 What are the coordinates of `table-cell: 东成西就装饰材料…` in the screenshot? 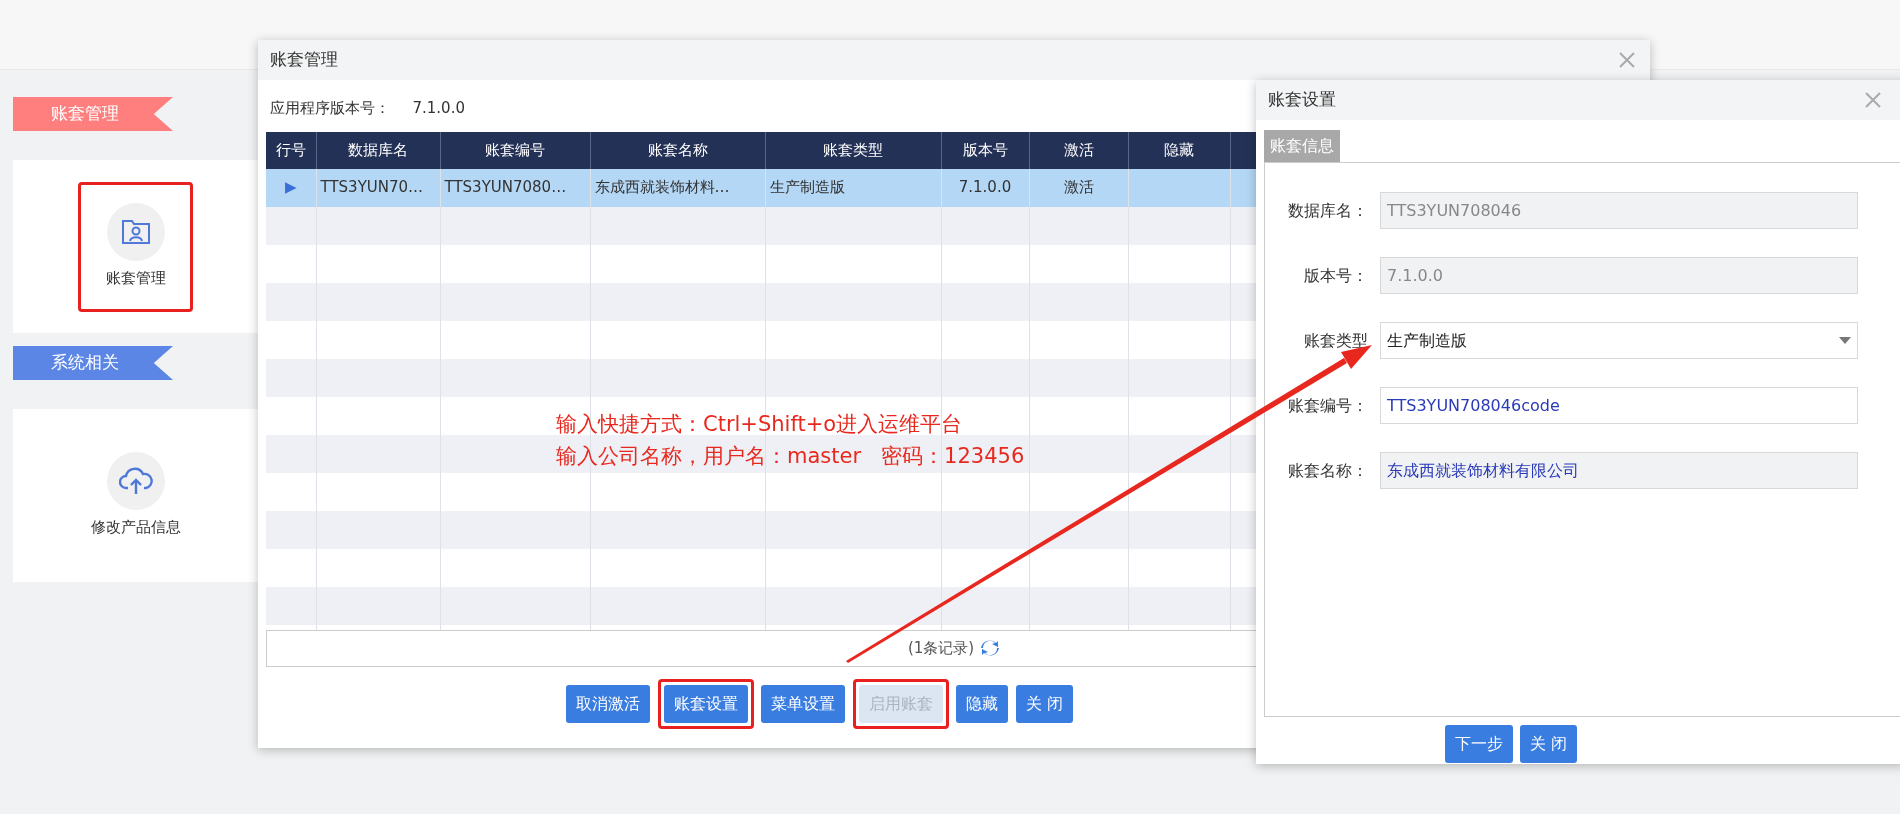 It's located at (677, 187).